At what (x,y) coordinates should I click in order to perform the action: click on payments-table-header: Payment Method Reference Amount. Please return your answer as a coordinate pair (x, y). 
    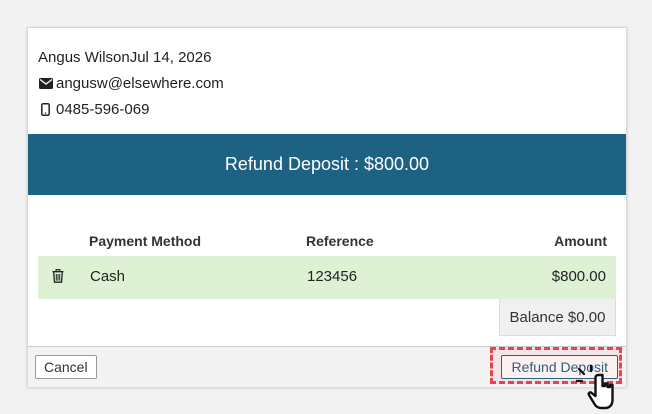
    Looking at the image, I should click on (327, 242).